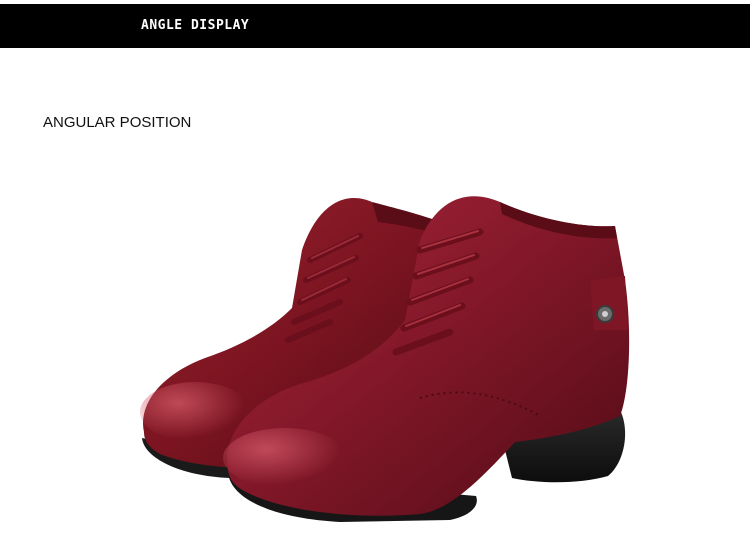  Describe the element at coordinates (195, 25) in the screenshot. I see `header-title: ANGLE DISPLAY` at that location.